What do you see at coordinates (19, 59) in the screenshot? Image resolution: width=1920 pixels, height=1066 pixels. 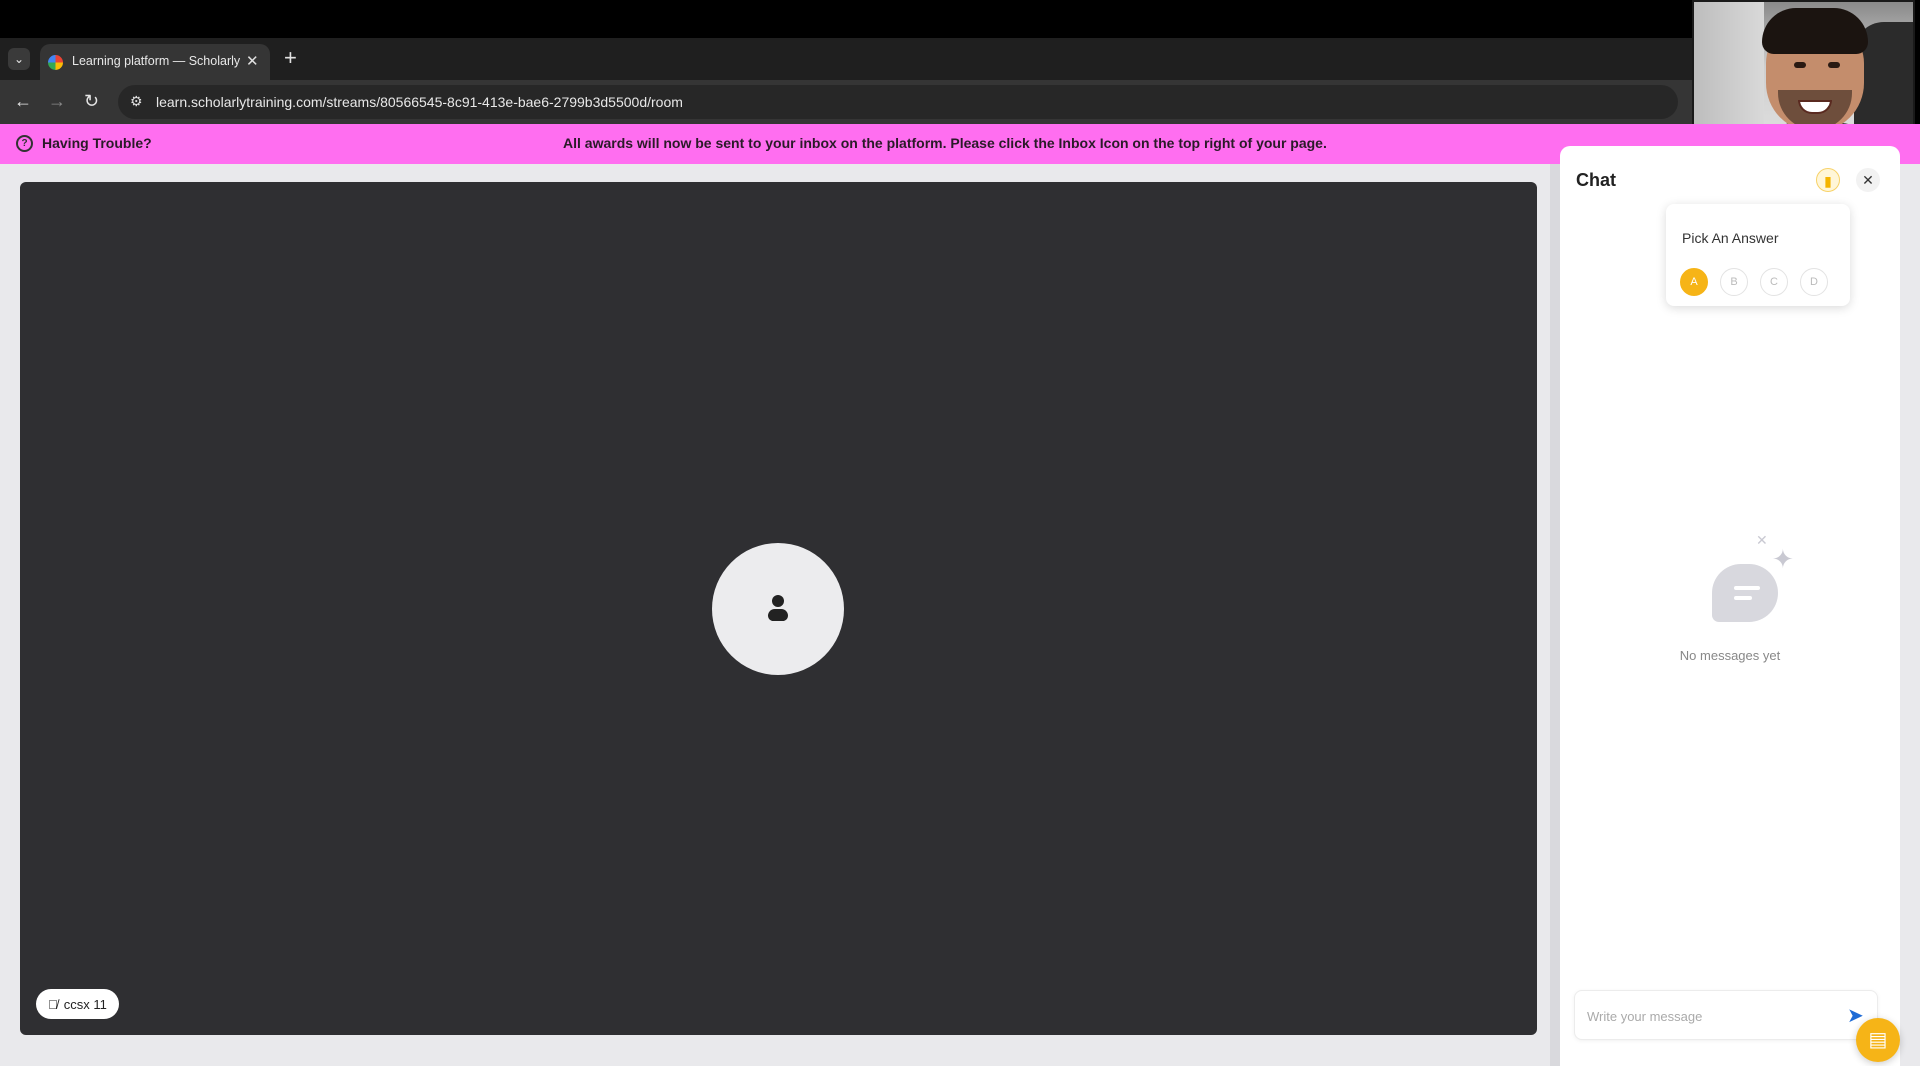 I see `tab-search-chevron-icon: ⌄` at bounding box center [19, 59].